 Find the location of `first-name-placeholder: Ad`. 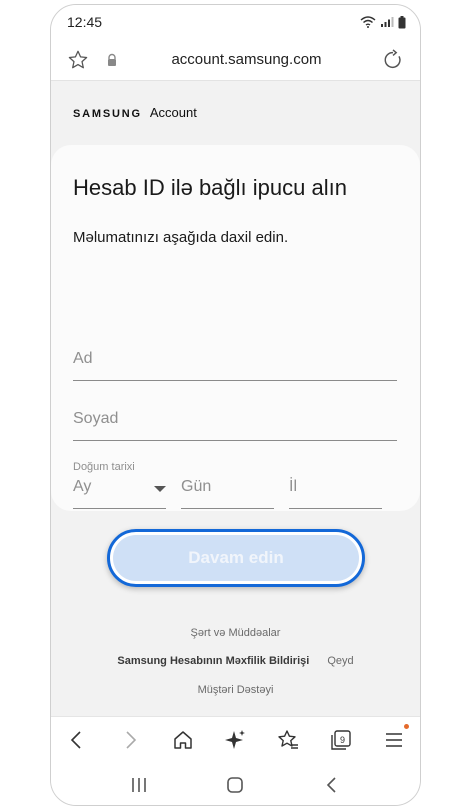

first-name-placeholder: Ad is located at coordinates (83, 358).